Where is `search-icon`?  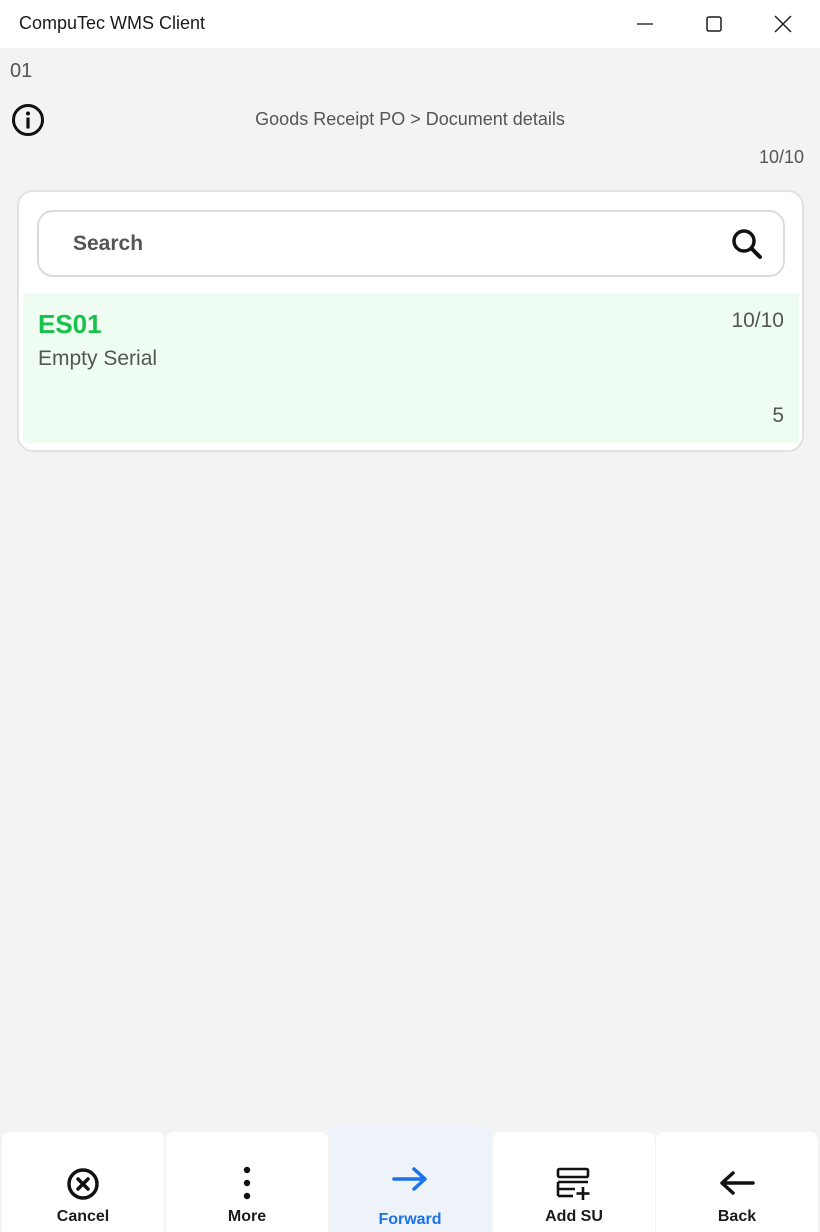
search-icon is located at coordinates (747, 244).